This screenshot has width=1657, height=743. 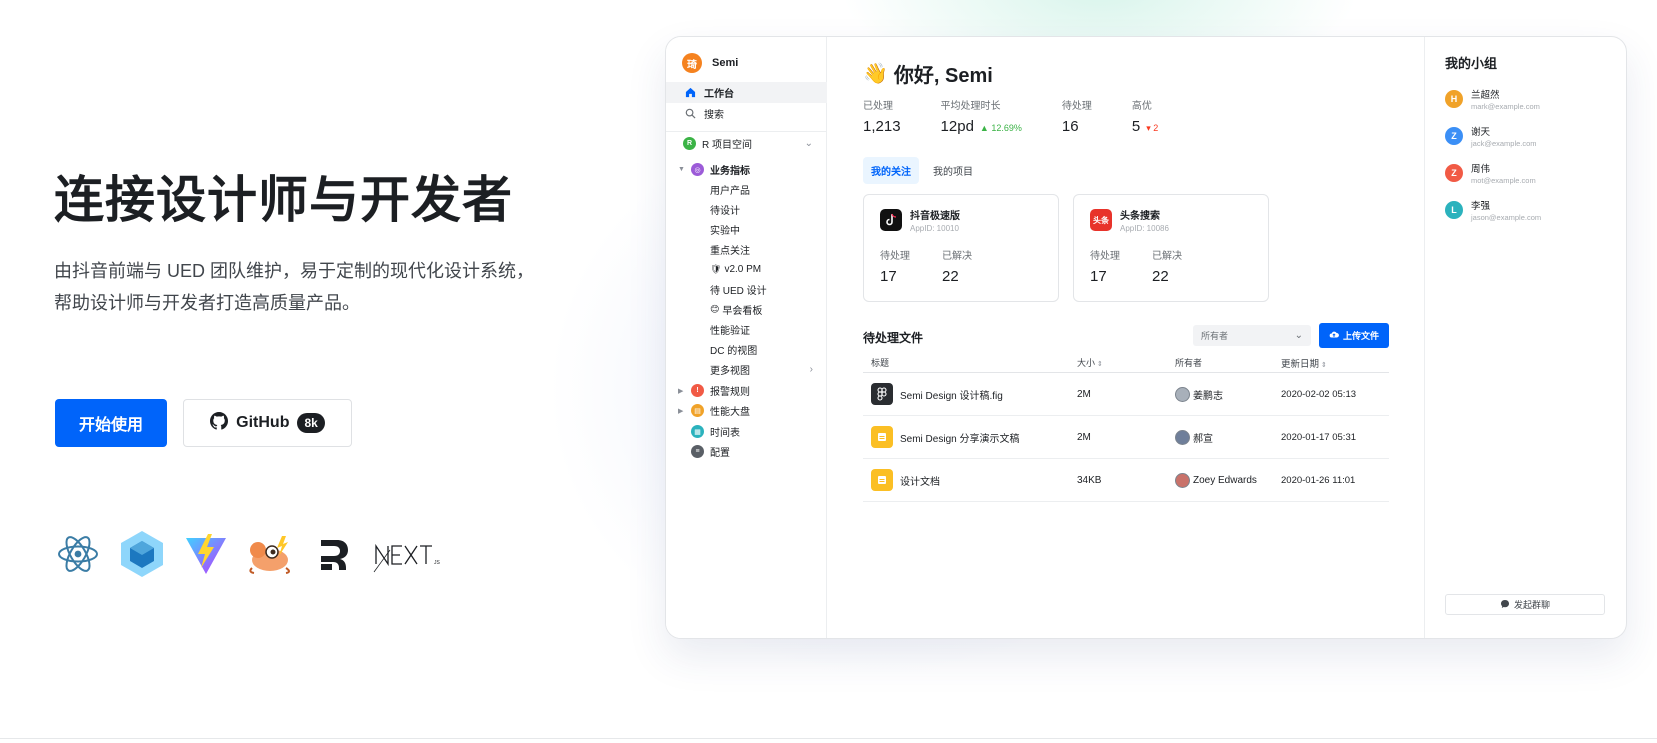 What do you see at coordinates (746, 390) in the screenshot?
I see `sidebar-item-alert-rules: ▶ ! 报警规则` at bounding box center [746, 390].